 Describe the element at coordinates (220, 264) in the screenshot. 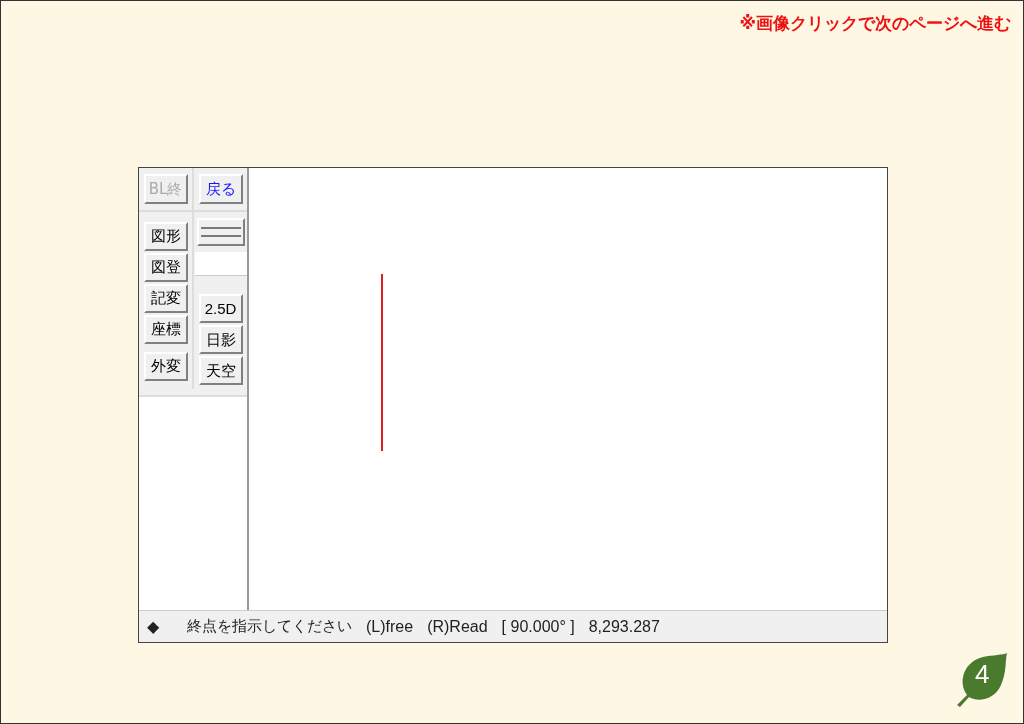

I see `input-field` at that location.